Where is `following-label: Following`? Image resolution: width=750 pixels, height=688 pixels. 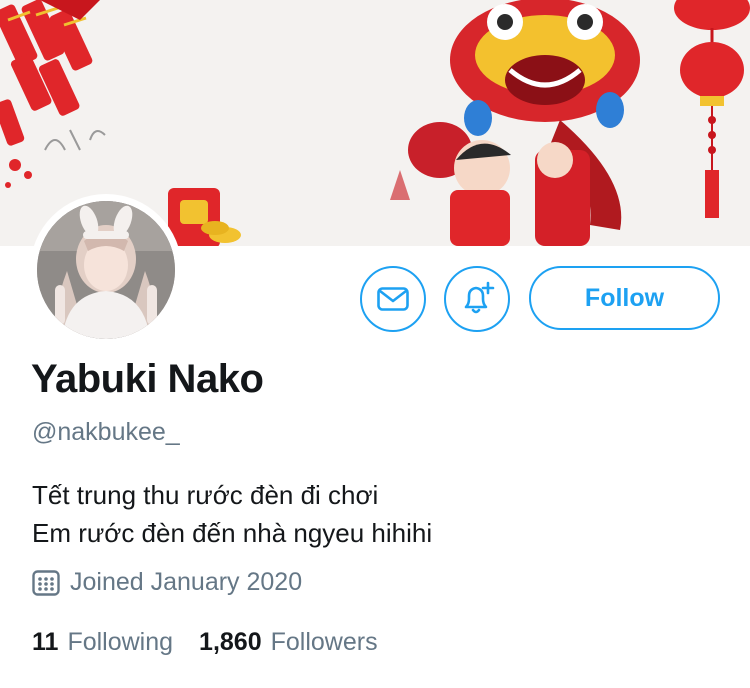 following-label: Following is located at coordinates (120, 642).